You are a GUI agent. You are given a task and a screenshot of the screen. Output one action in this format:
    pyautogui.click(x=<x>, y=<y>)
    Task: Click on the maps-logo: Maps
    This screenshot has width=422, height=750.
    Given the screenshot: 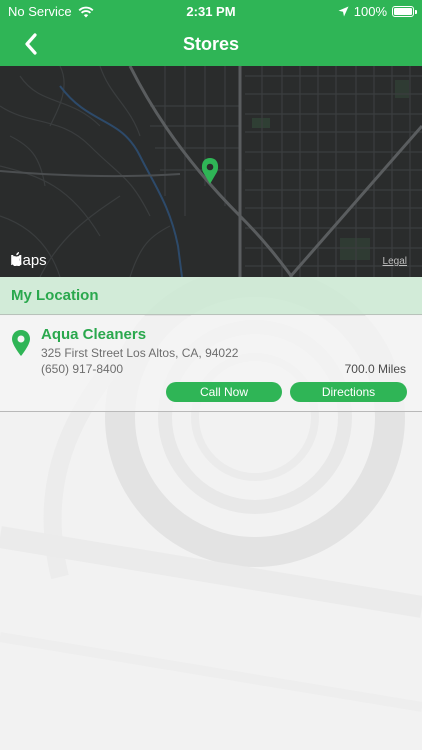 What is the action you would take?
    pyautogui.click(x=28, y=260)
    